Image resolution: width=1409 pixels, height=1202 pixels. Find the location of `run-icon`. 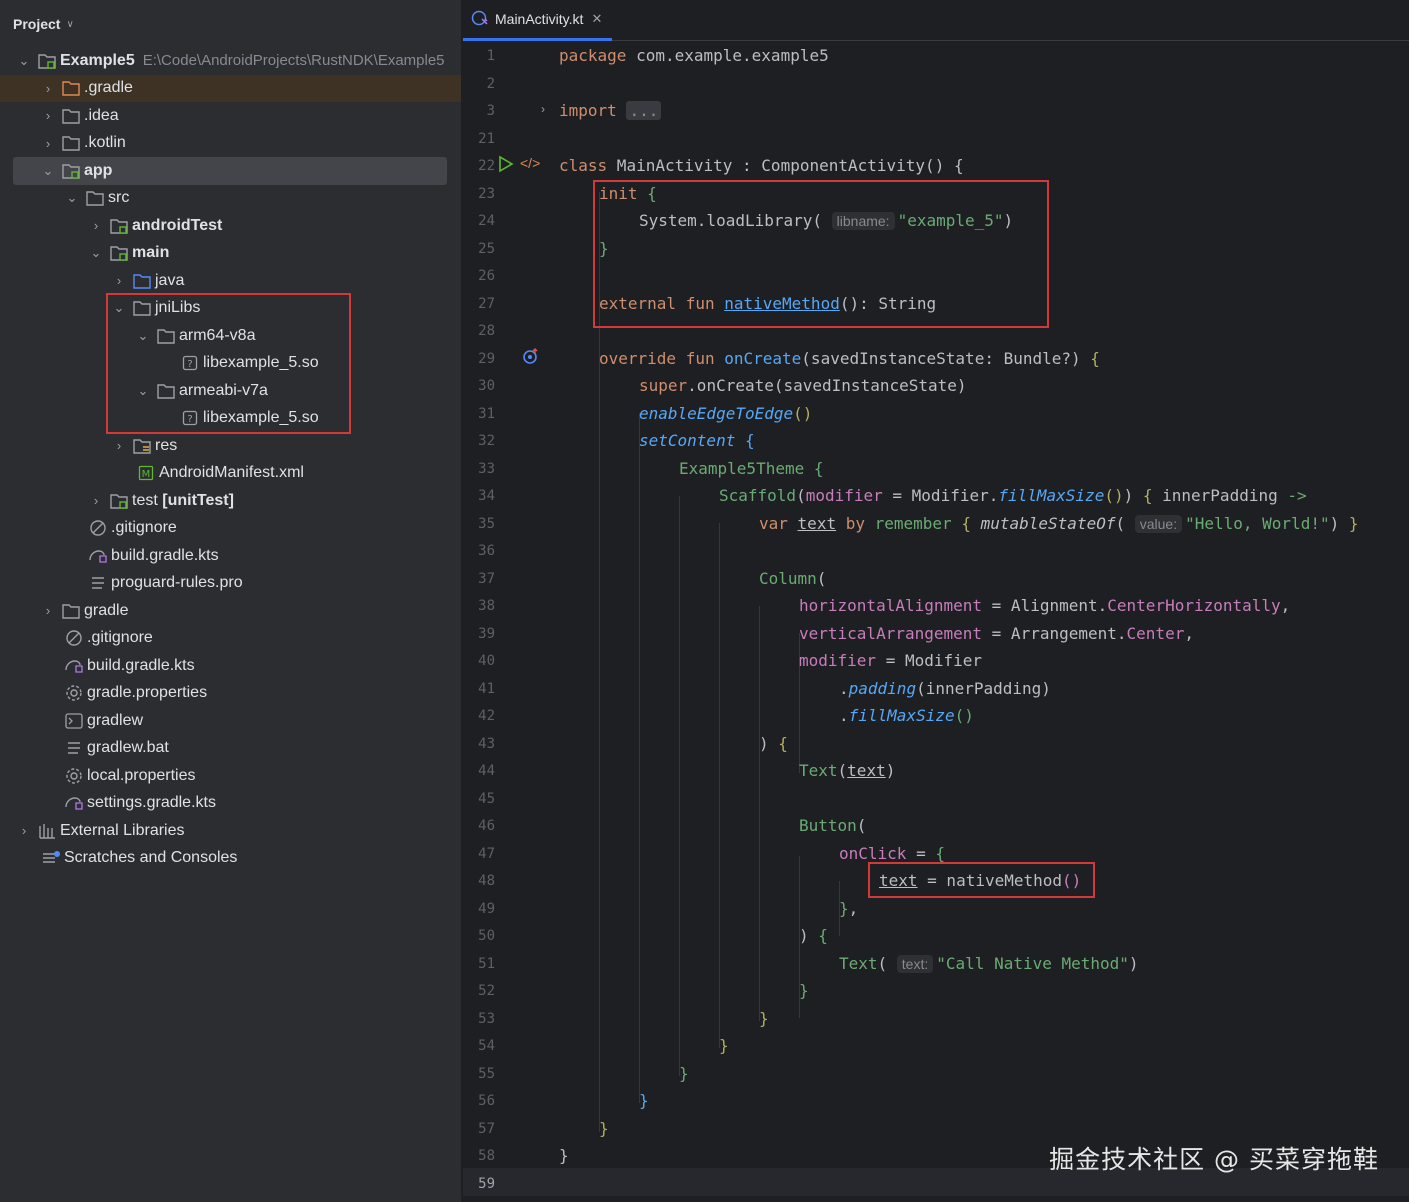

run-icon is located at coordinates (506, 165).